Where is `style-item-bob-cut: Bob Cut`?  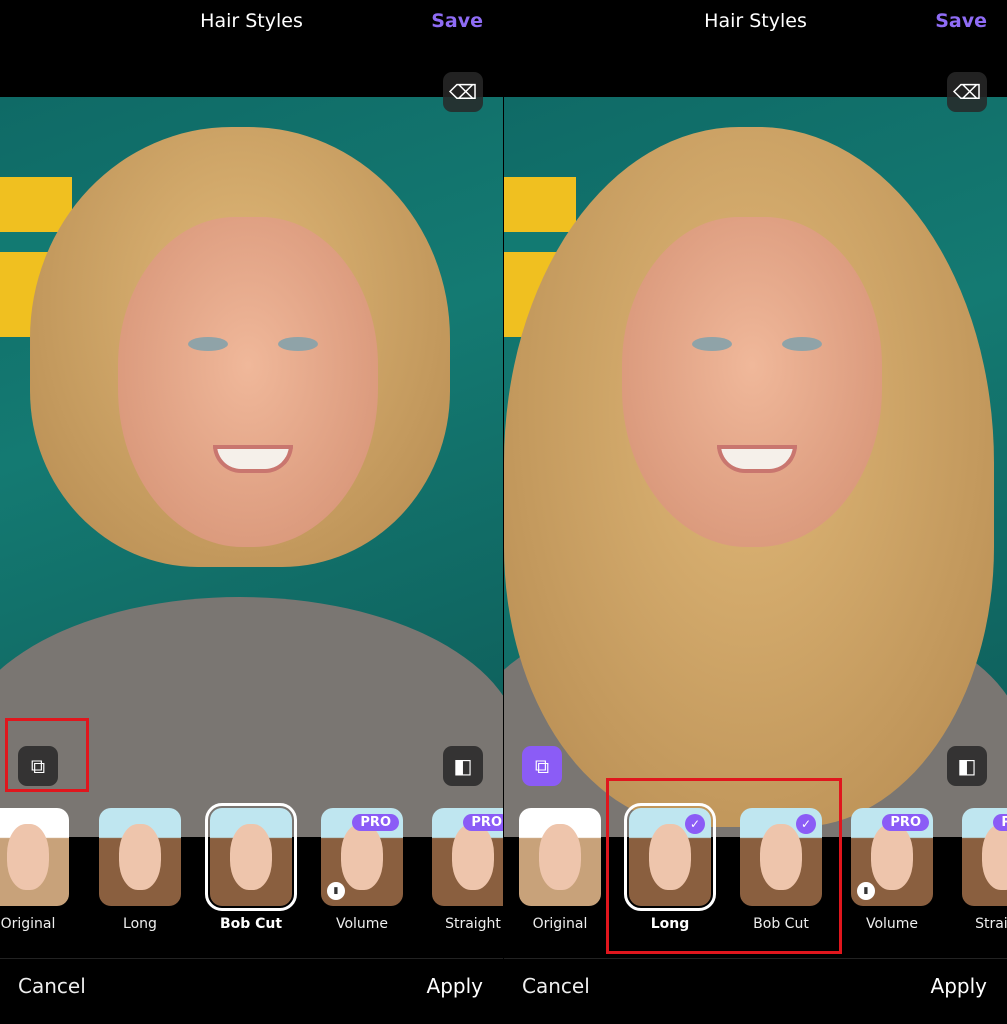 style-item-bob-cut: Bob Cut is located at coordinates (251, 867).